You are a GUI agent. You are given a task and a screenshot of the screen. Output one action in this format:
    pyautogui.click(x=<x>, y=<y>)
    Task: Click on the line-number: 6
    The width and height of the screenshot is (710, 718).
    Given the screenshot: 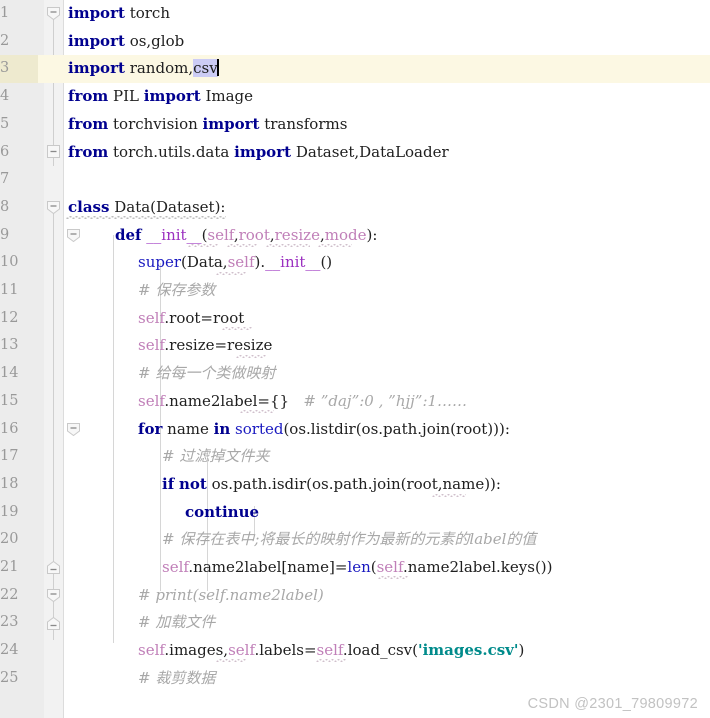 What is the action you would take?
    pyautogui.click(x=5, y=151)
    